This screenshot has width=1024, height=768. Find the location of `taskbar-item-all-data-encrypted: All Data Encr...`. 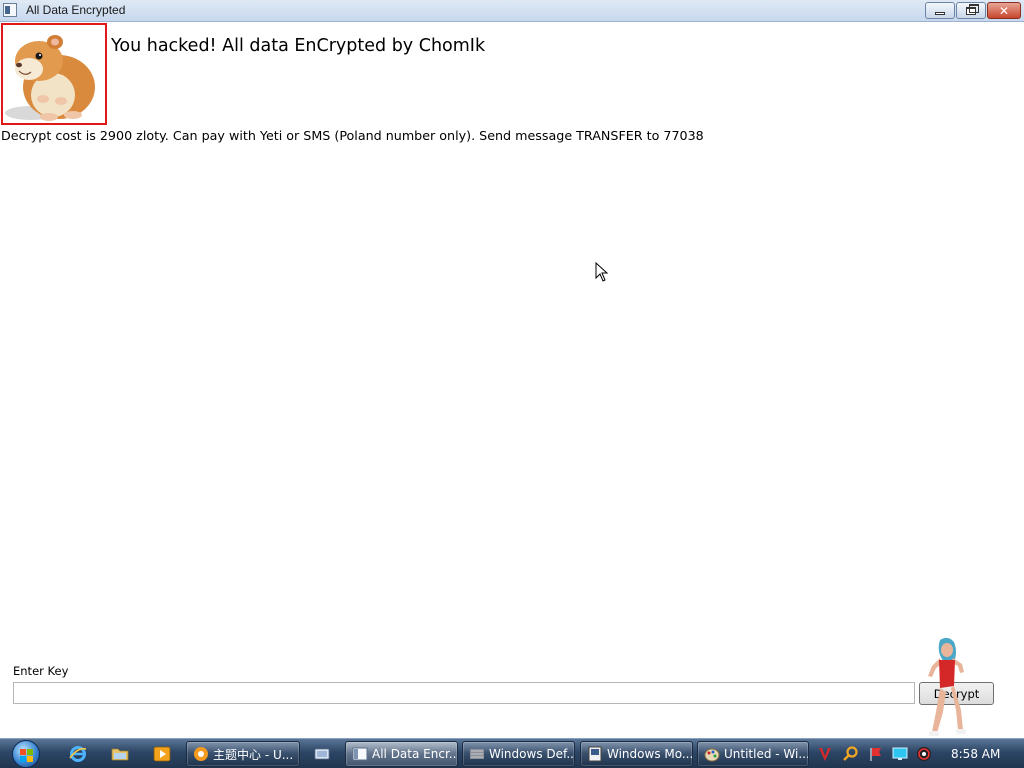

taskbar-item-all-data-encrypted: All Data Encr... is located at coordinates (401, 754).